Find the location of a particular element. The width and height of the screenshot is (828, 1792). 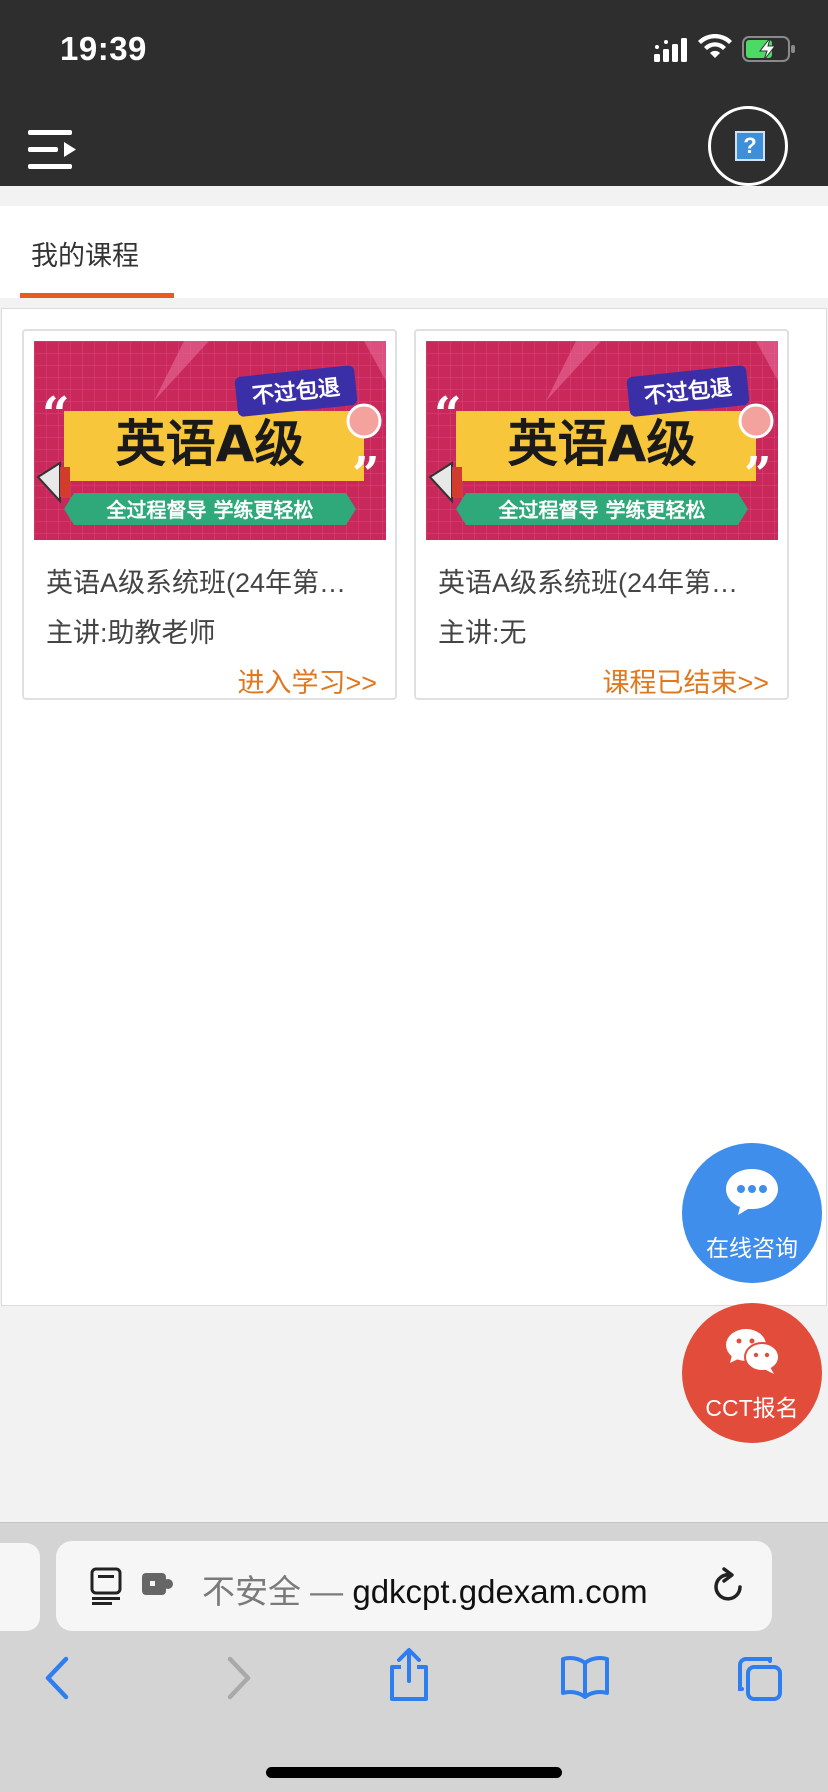

url-domain: gdkcpt.gdexam.com is located at coordinates (500, 1591).